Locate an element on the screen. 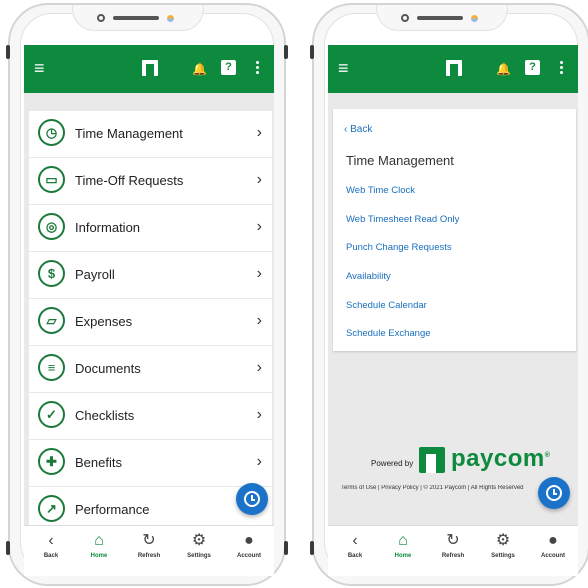  menu-item: ▭ Time-Off Requests › is located at coordinates (150, 181).